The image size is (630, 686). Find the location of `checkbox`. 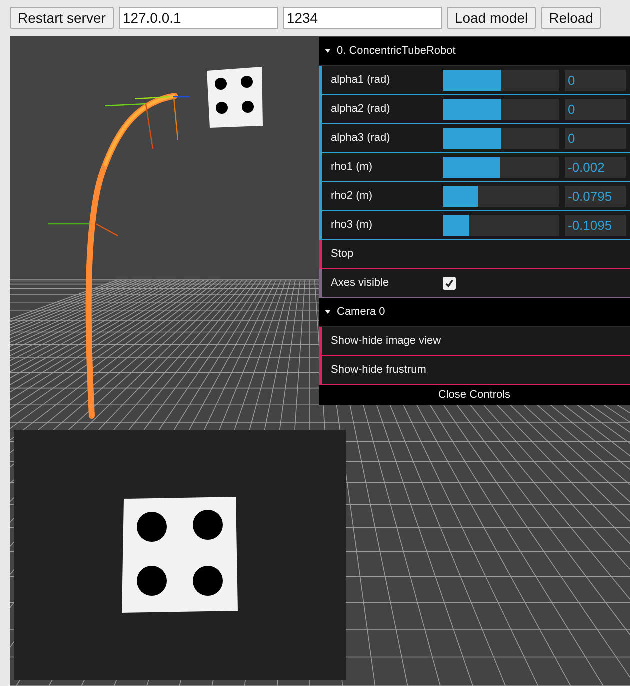

checkbox is located at coordinates (449, 283).